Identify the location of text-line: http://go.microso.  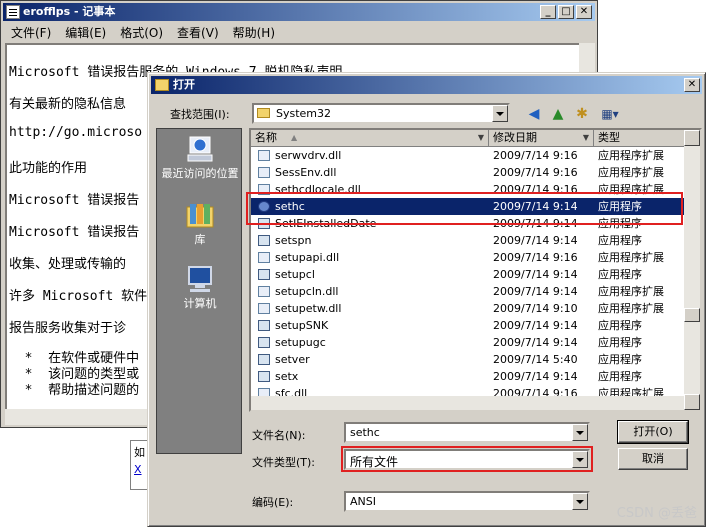
(76, 132).